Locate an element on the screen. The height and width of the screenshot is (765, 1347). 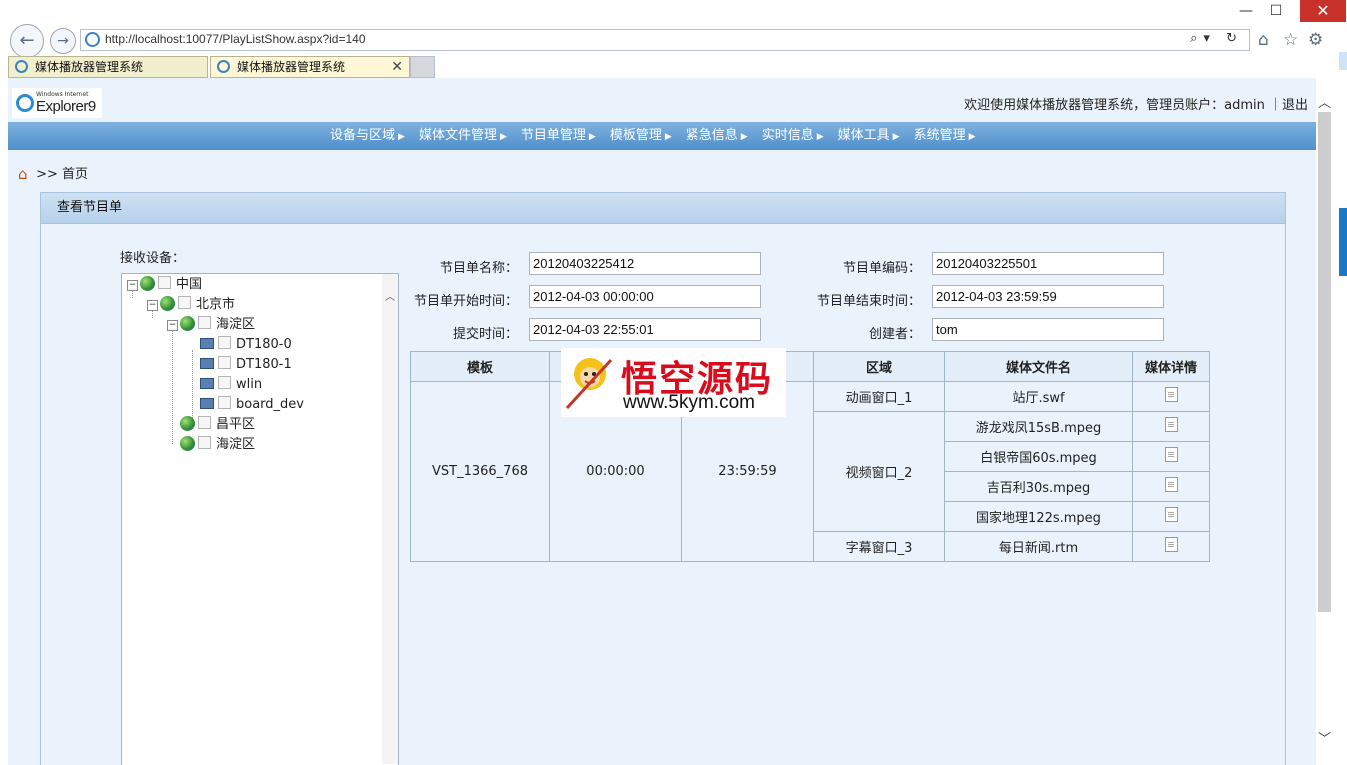
tree-scrollbar: ︿ is located at coordinates (390, 519).